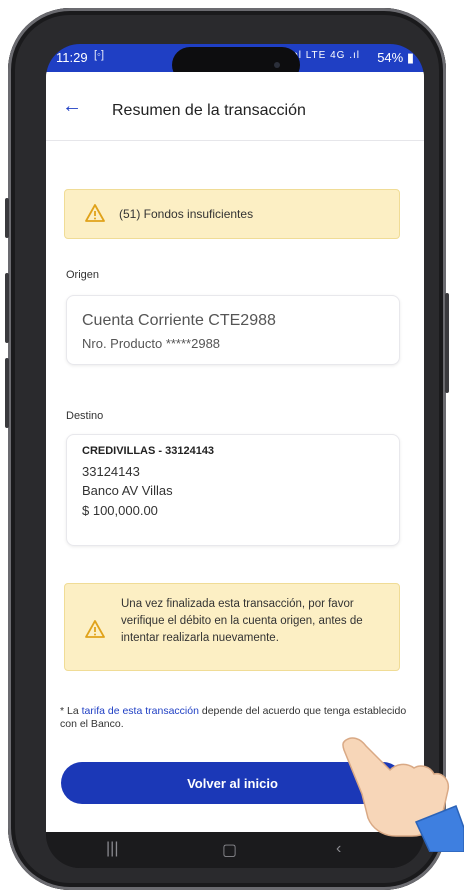 This screenshot has width=464, height=896. What do you see at coordinates (111, 471) in the screenshot?
I see `destination-account: 33124143` at bounding box center [111, 471].